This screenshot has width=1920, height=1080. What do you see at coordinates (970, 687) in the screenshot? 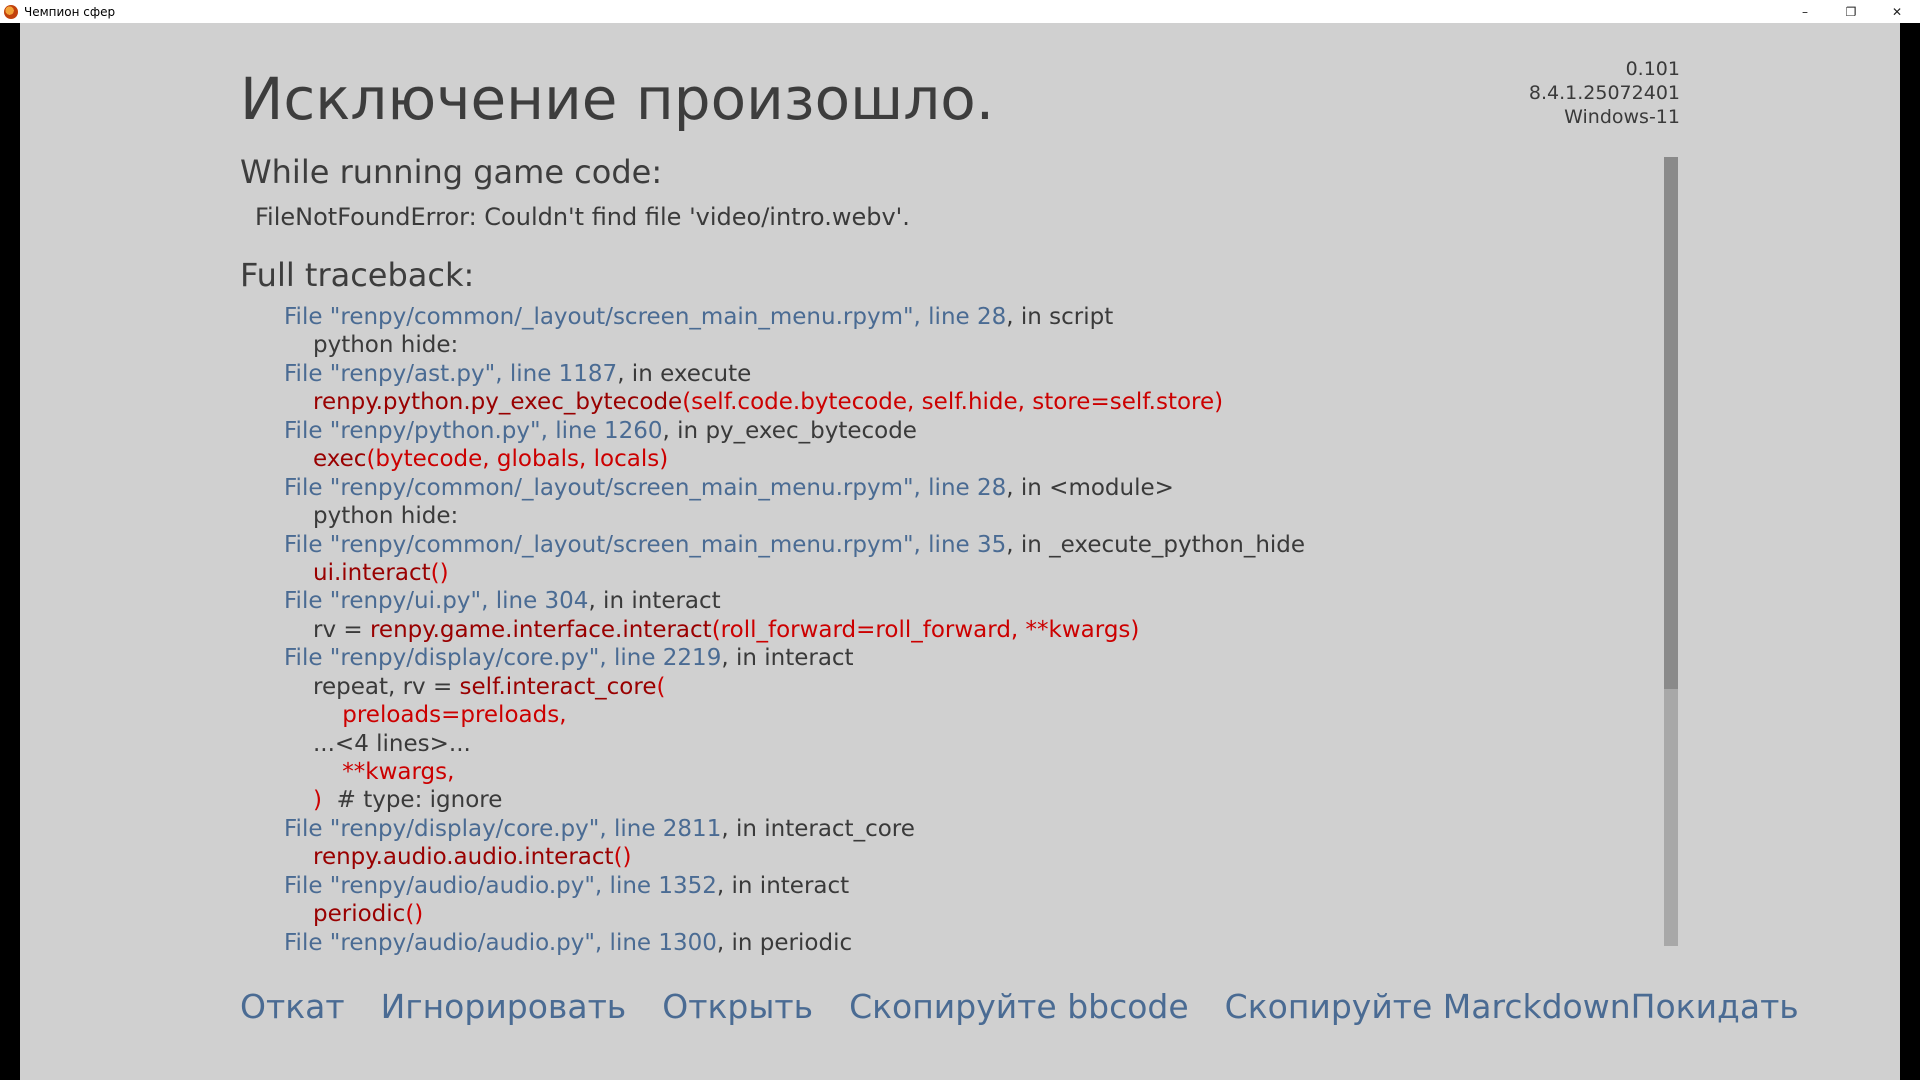
I see `traceback-code-line: repeat, rv = self.interact_core(` at bounding box center [970, 687].